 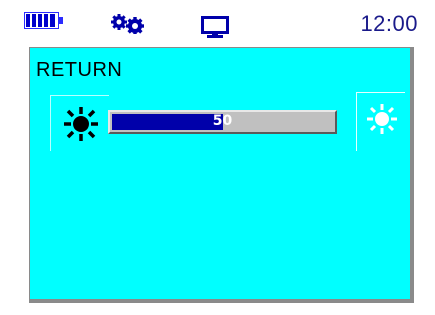 What do you see at coordinates (389, 23) in the screenshot?
I see `clock-time: 12:00` at bounding box center [389, 23].